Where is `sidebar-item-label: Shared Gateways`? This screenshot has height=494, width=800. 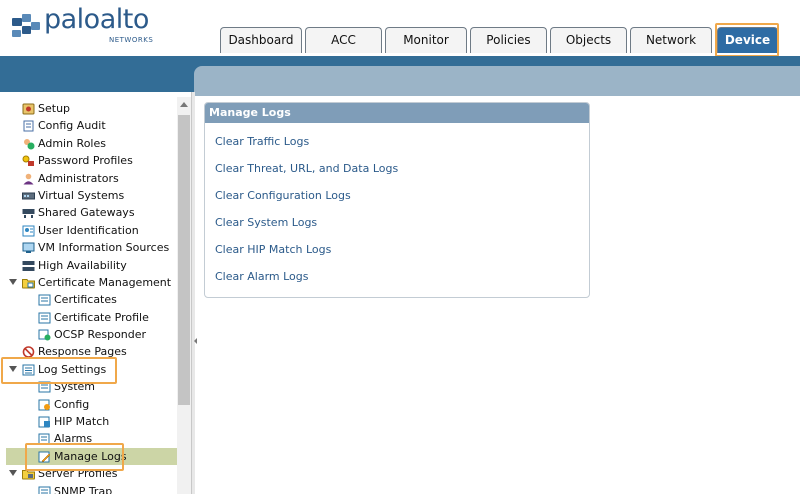 sidebar-item-label: Shared Gateways is located at coordinates (86, 213).